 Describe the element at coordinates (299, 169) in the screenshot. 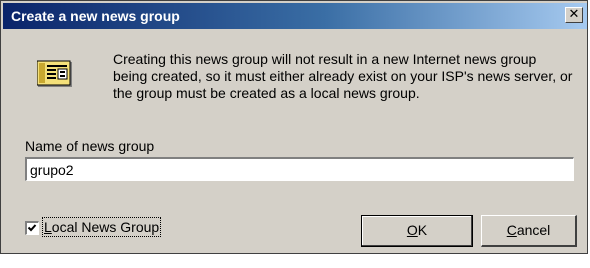

I see `news-group-name-input` at that location.